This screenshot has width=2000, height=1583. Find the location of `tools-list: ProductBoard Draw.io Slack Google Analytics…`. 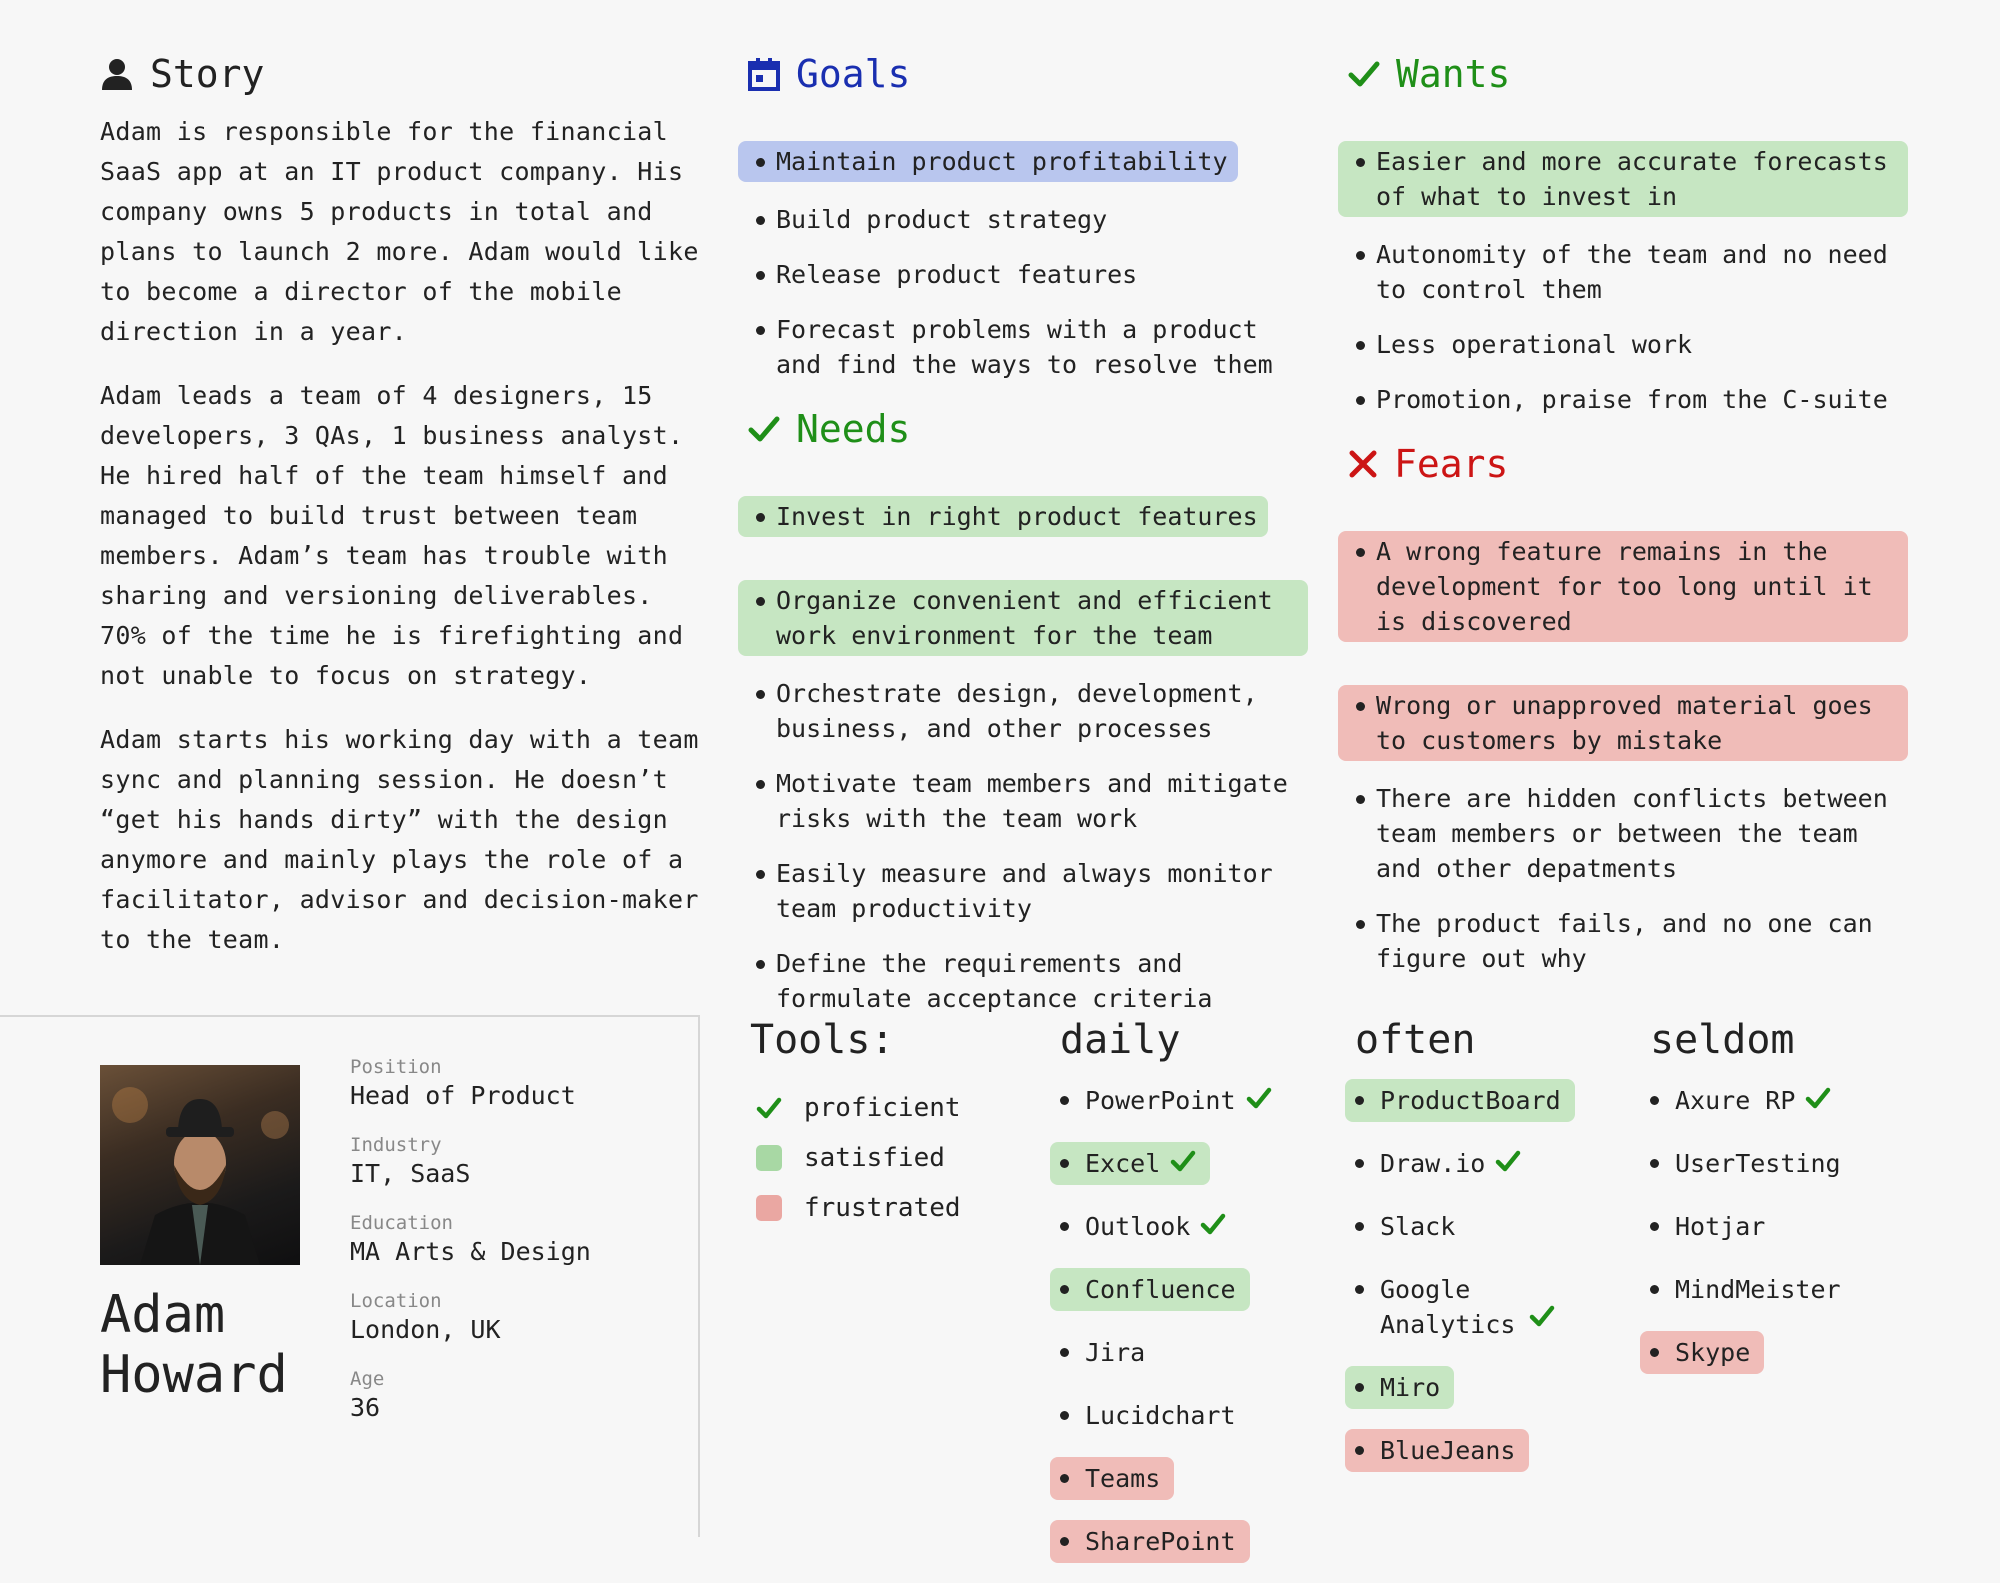

tools-list: ProductBoard Draw.io Slack Google Analytics… is located at coordinates (1480, 1275).